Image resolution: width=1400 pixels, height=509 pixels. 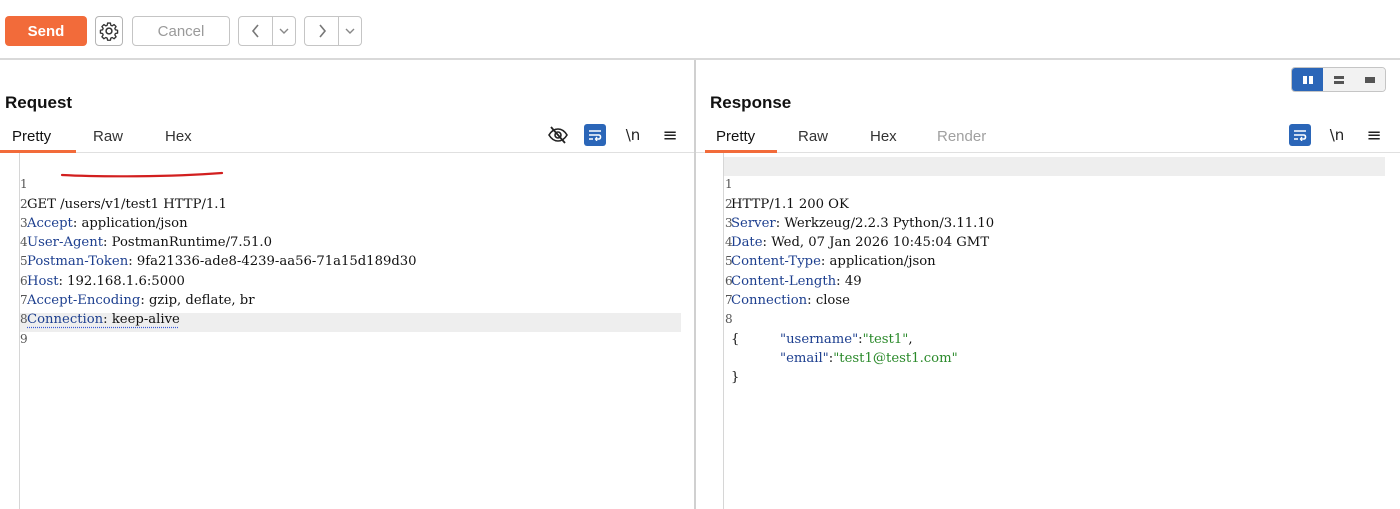 What do you see at coordinates (751, 102) in the screenshot?
I see `response-title: Response` at bounding box center [751, 102].